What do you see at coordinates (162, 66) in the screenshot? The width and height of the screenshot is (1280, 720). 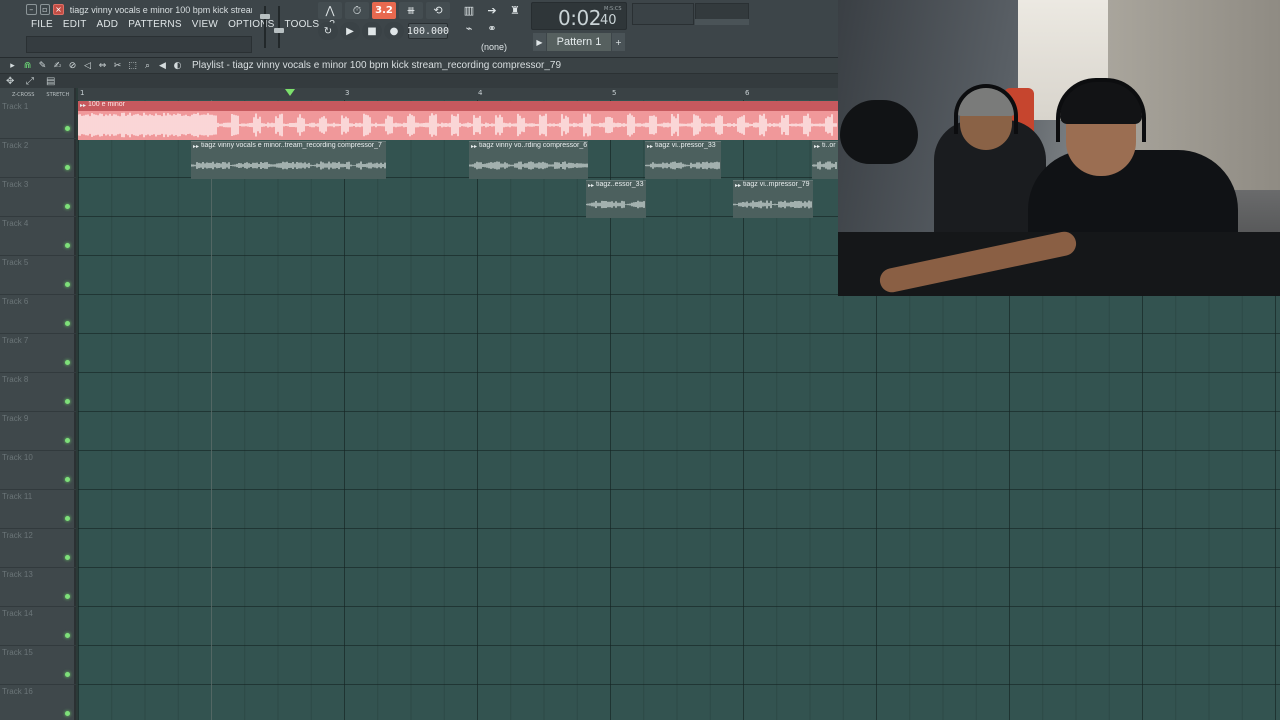 I see `playback-icon: ◀` at bounding box center [162, 66].